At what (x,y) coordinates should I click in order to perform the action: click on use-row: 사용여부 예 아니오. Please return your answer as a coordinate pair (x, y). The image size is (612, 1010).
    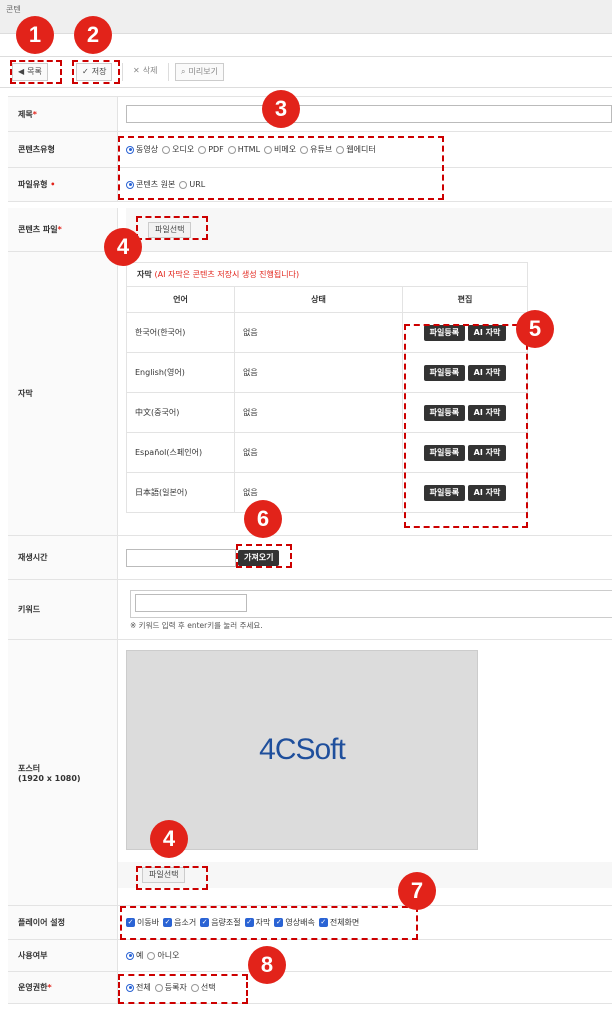
    Looking at the image, I should click on (310, 956).